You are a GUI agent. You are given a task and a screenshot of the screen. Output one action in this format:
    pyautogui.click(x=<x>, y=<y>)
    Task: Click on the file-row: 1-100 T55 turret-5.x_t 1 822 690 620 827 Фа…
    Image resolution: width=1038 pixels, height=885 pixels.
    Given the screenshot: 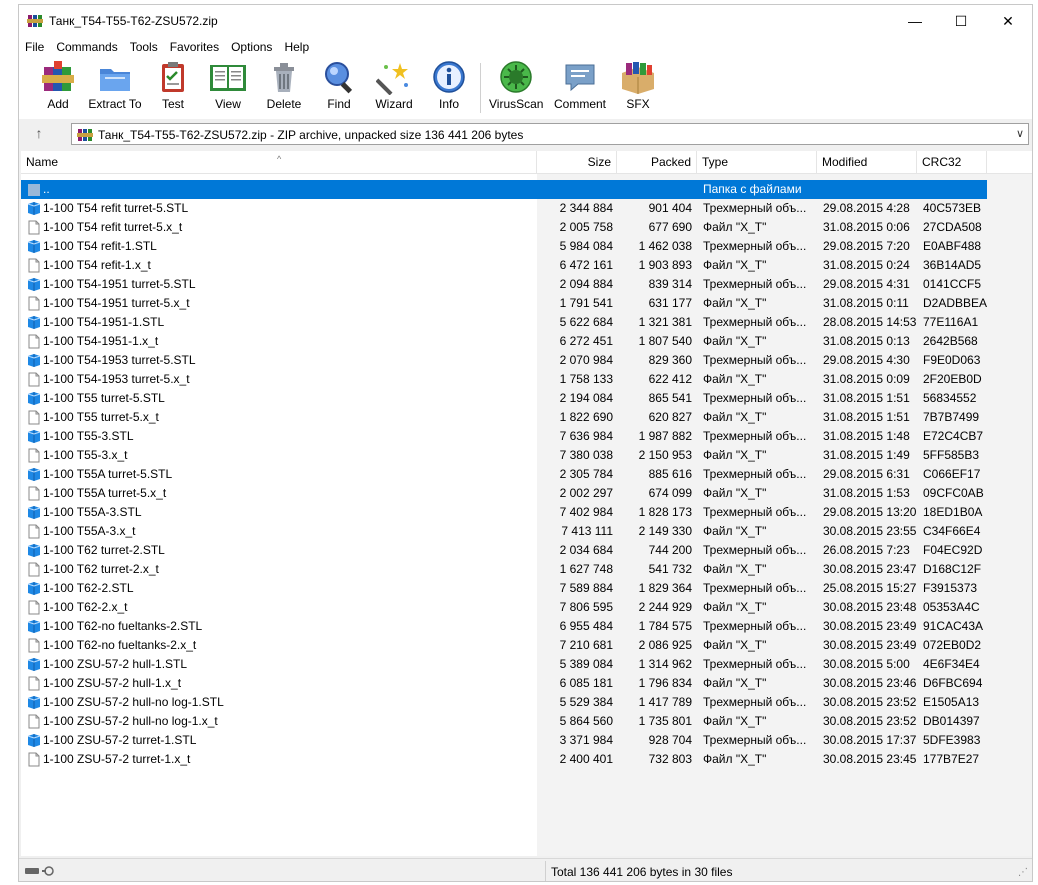 What is the action you would take?
    pyautogui.click(x=504, y=417)
    